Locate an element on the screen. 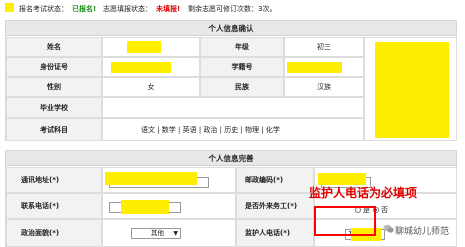  remaining-revisions-text: 剩余志愿可修订次数：3次。 is located at coordinates (232, 9).